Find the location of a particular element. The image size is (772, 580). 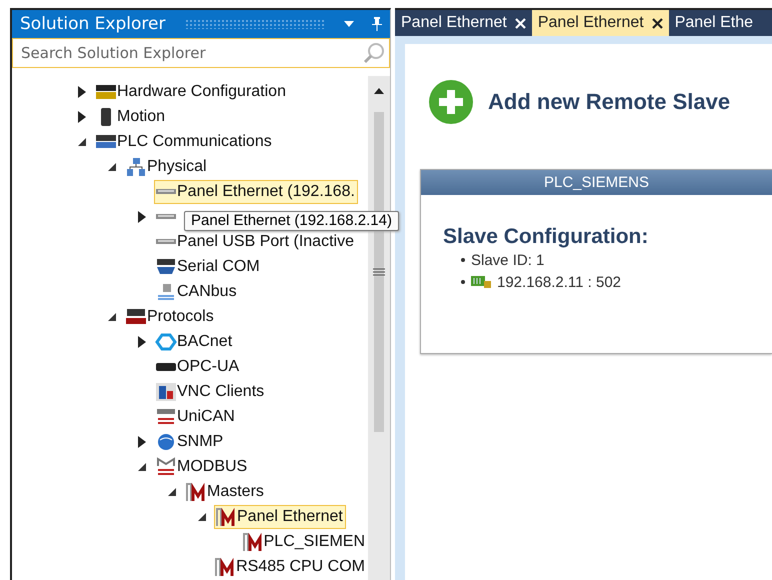

tooltip: Panel Ethernet (192.168.2.14) is located at coordinates (291, 221).